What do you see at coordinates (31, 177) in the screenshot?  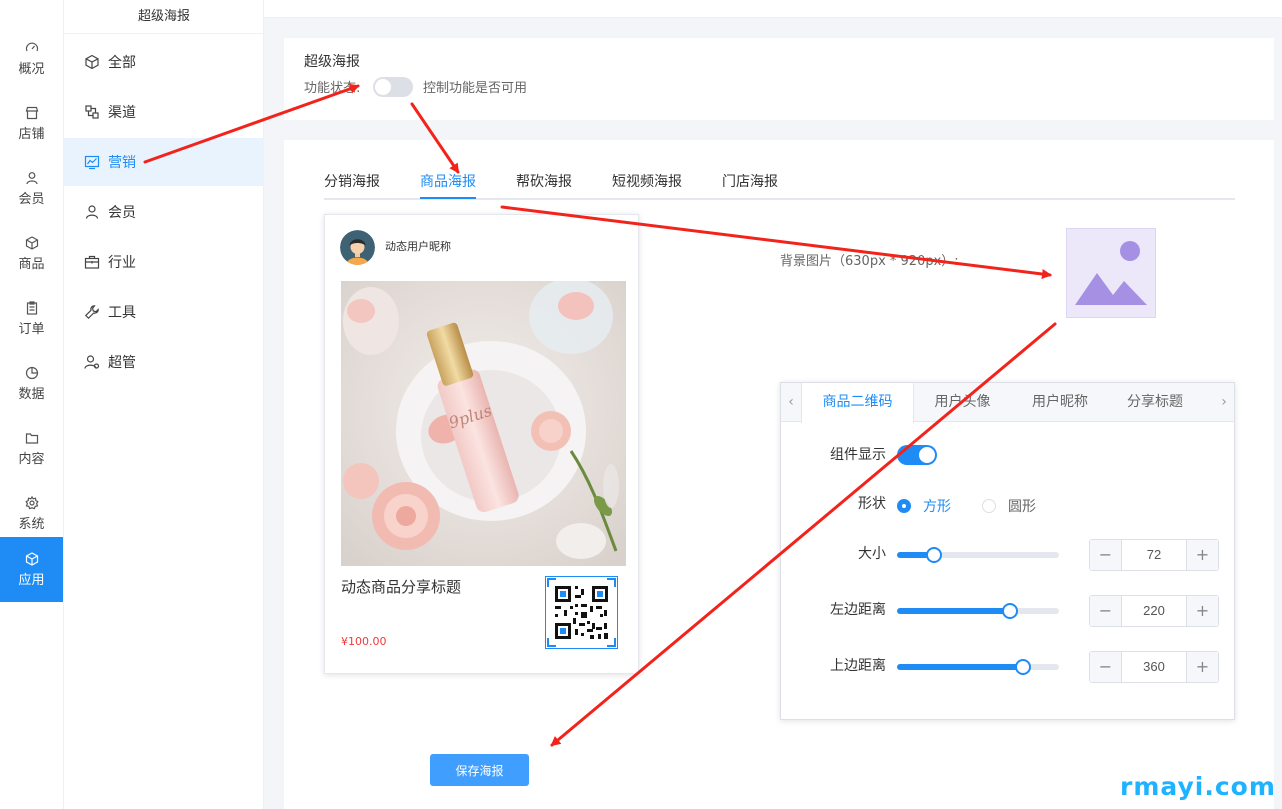 I see `user-icon` at bounding box center [31, 177].